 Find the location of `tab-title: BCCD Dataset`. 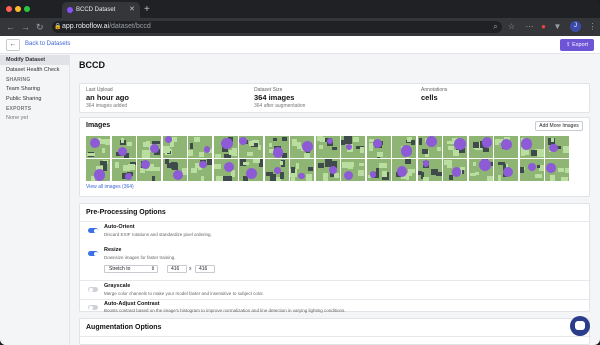

tab-title: BCCD Dataset is located at coordinates (96, 10).